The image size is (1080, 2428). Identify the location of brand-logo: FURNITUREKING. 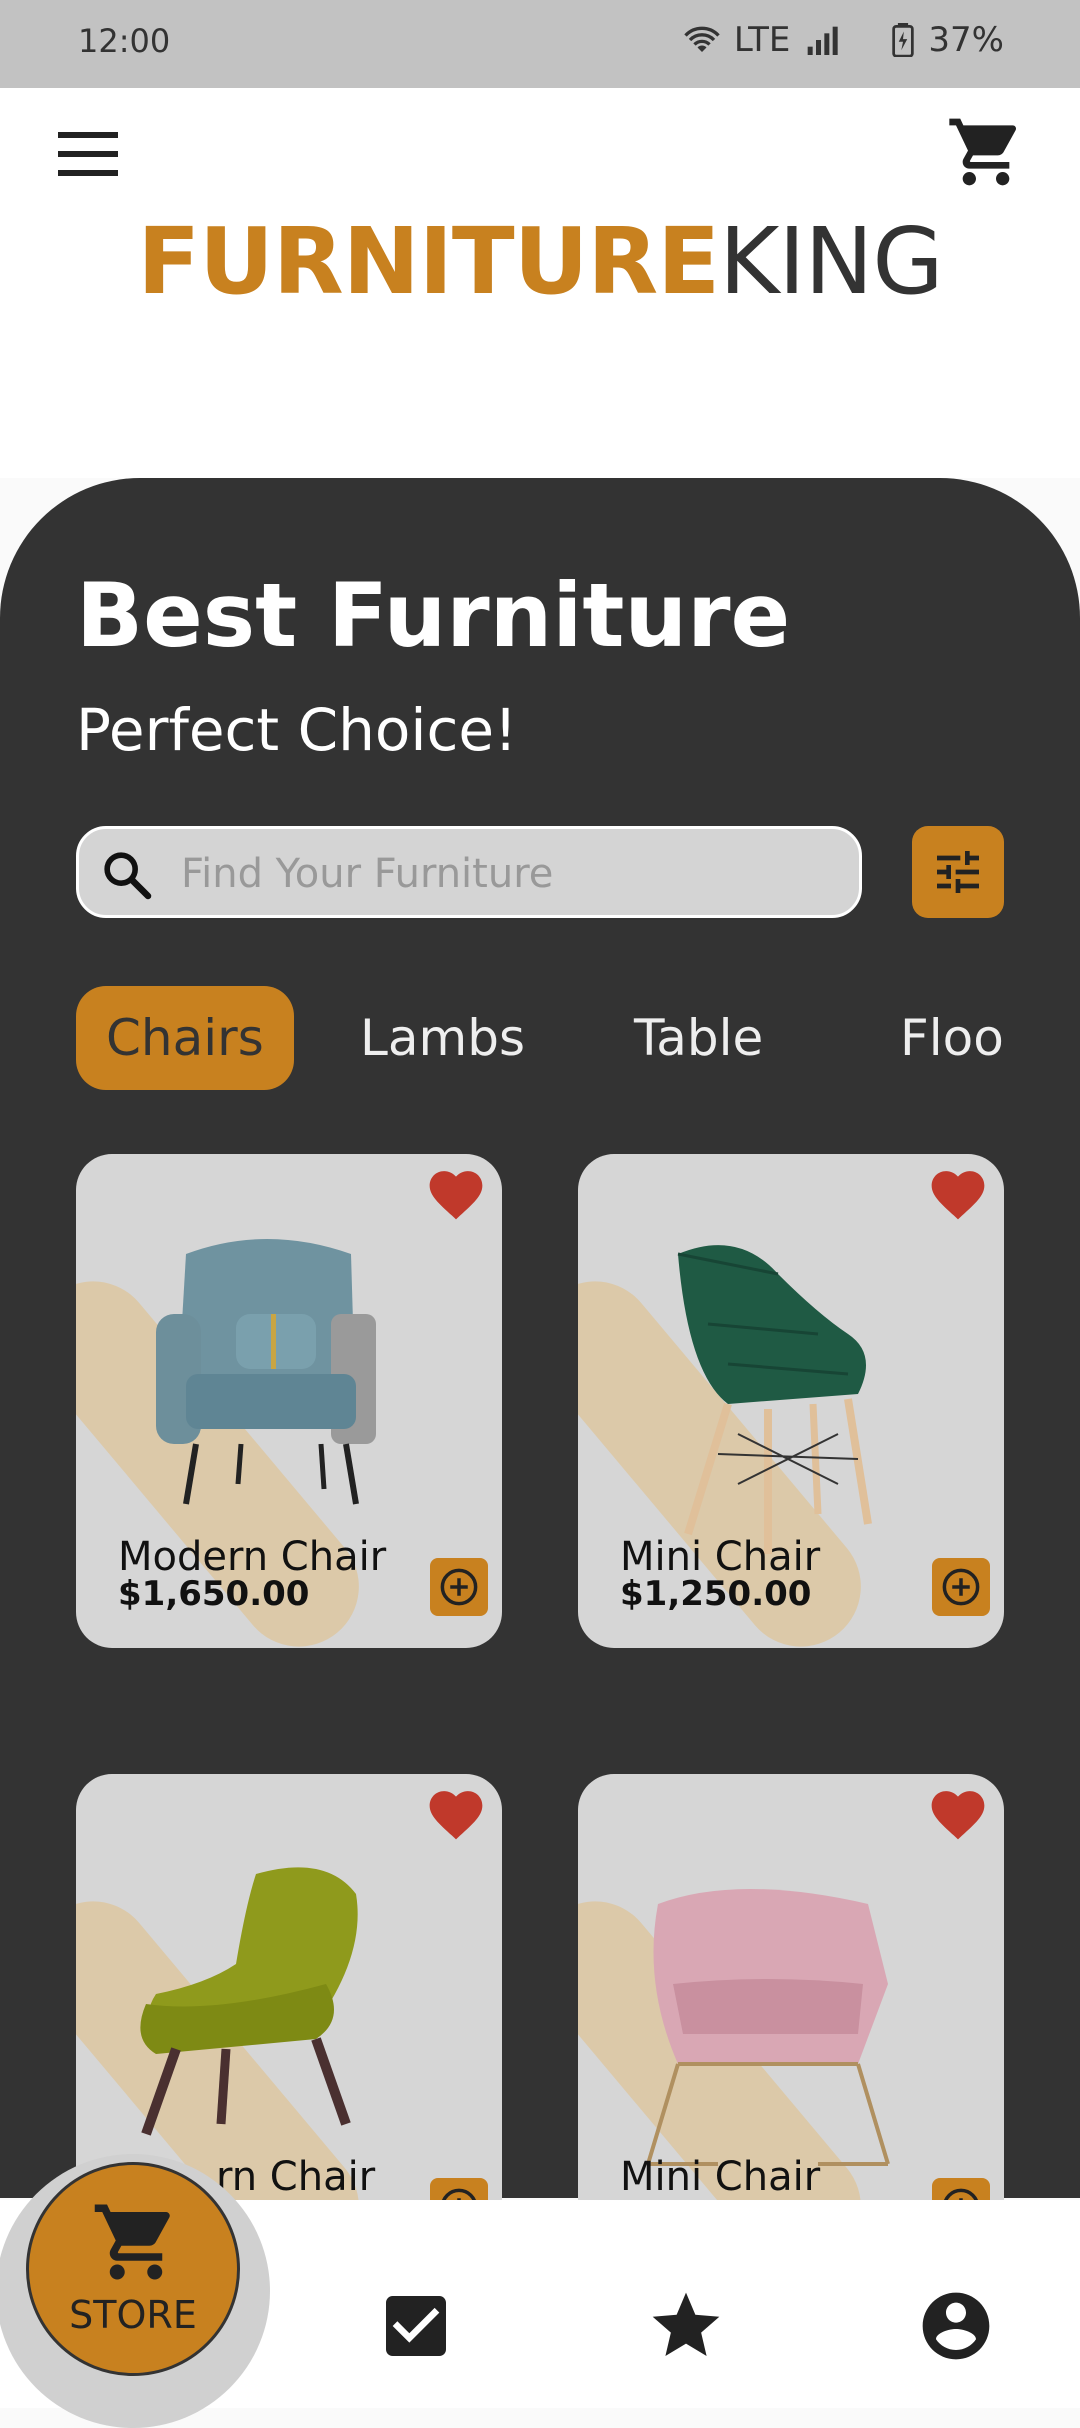
(540, 261).